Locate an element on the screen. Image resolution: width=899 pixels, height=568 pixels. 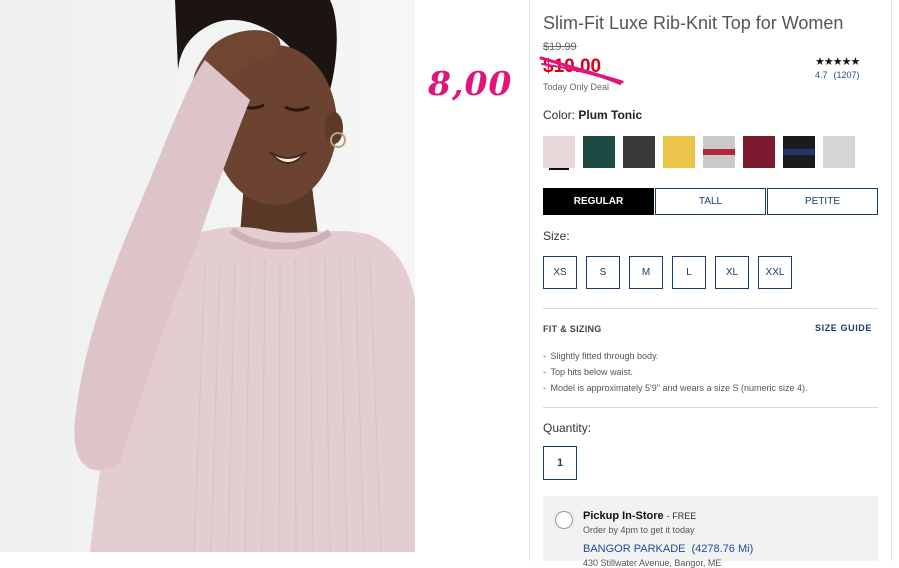
color-swatch-burgundy is located at coordinates (759, 152).